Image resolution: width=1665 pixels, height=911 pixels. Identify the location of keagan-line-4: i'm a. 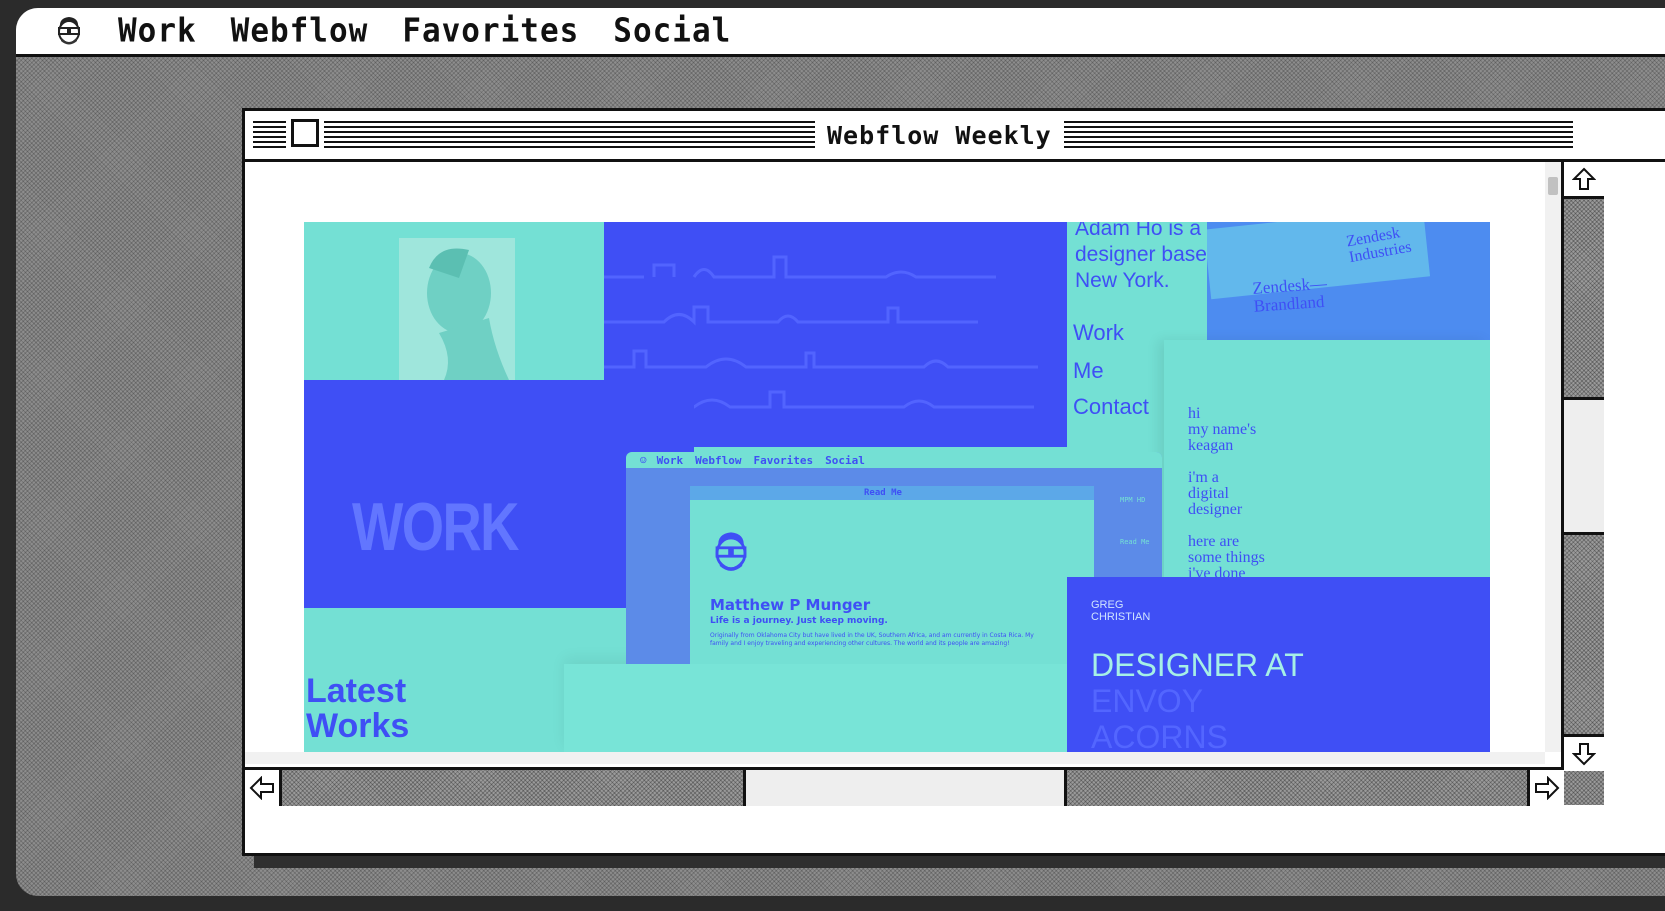
(1203, 477).